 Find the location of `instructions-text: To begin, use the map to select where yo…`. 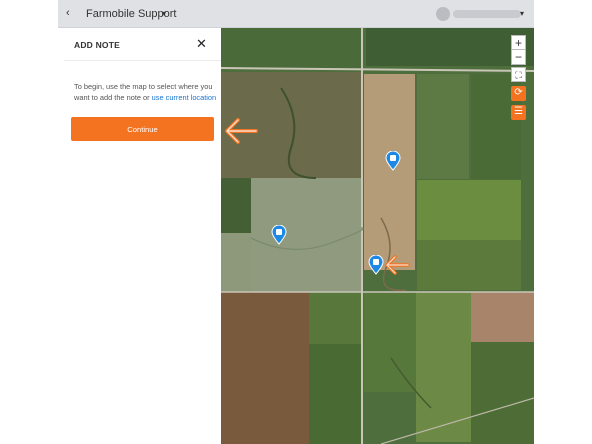

instructions-text: To begin, use the map to select where yo… is located at coordinates (146, 92).